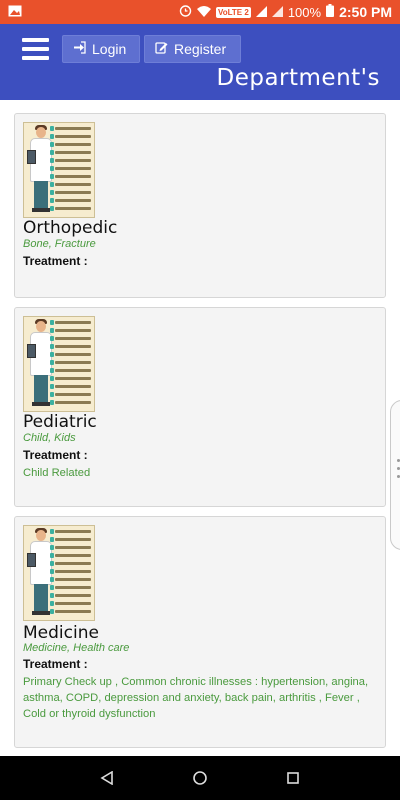  I want to click on sign-in-icon, so click(79, 49).